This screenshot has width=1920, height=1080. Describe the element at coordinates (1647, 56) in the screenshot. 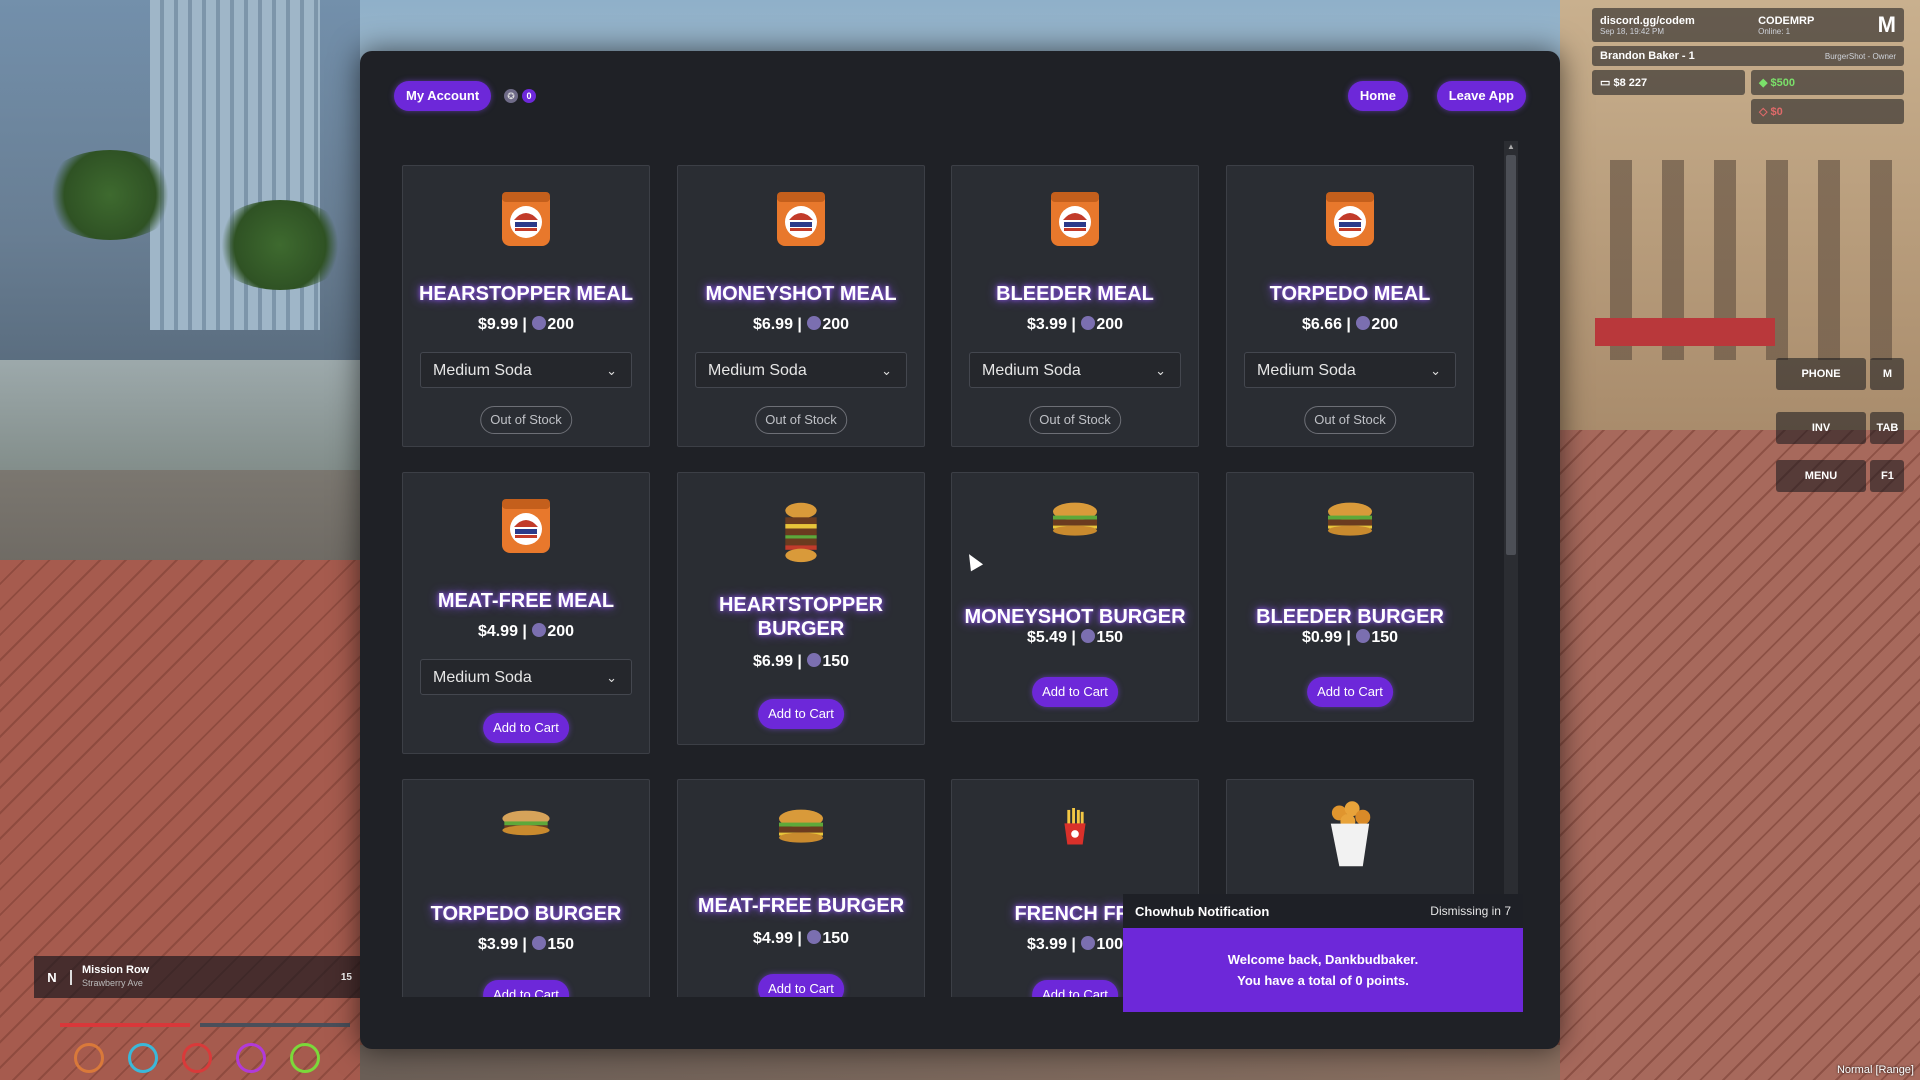

I see `hud-player: Brandon Baker - 1` at that location.